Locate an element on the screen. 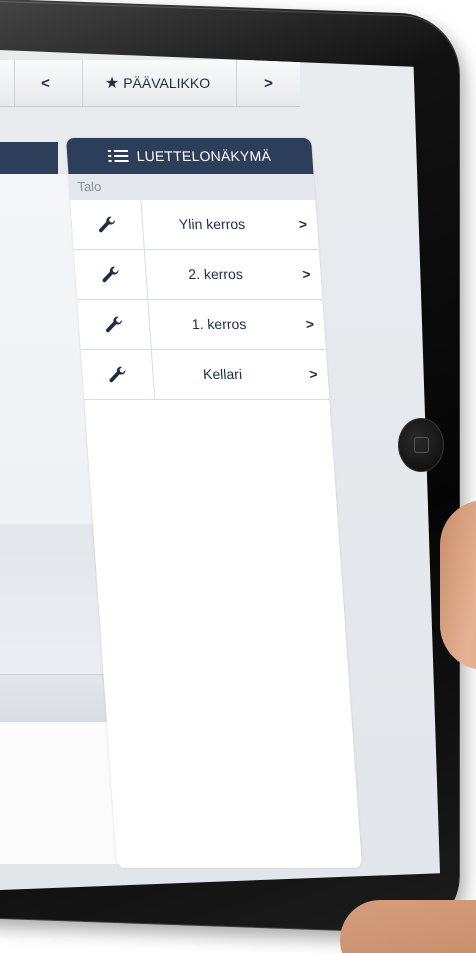 This screenshot has height=953, width=476. list-item: Kellari > is located at coordinates (205, 375).